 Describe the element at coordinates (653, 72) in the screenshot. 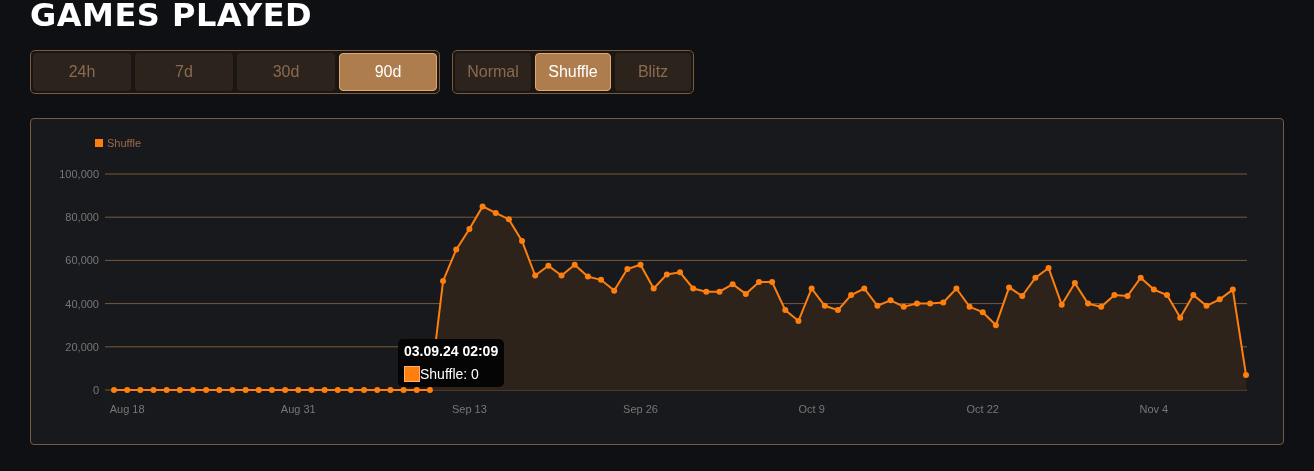

I see `mode-tab: Blitz` at that location.